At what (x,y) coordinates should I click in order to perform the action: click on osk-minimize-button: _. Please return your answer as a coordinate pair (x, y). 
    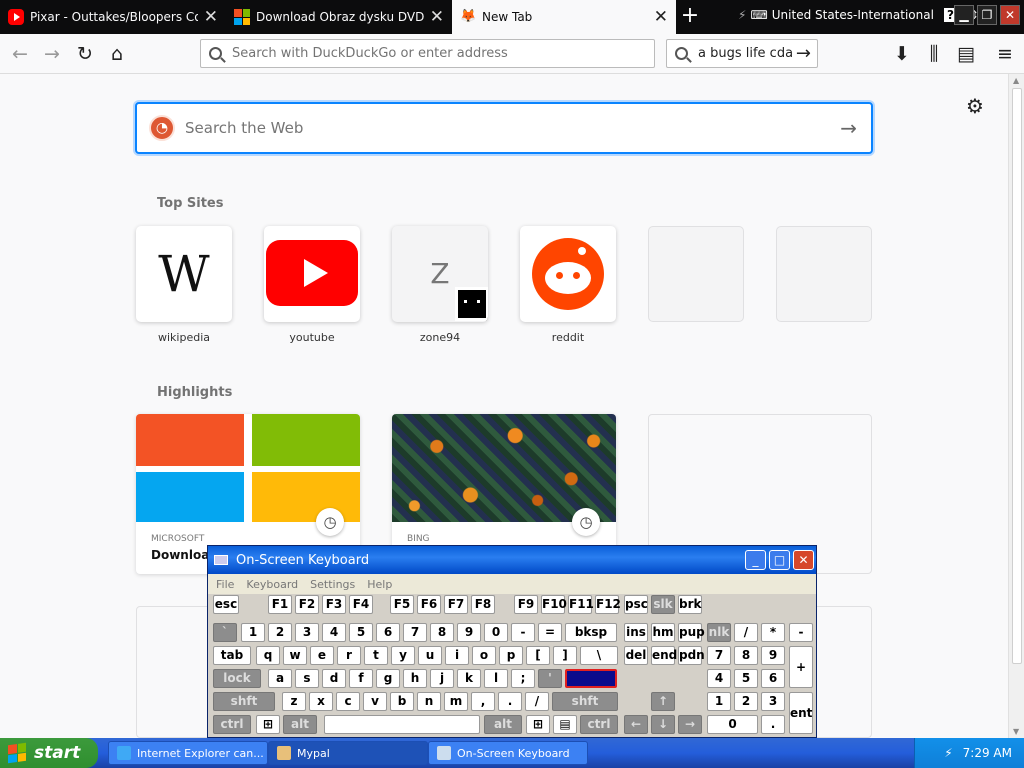
    Looking at the image, I should click on (755, 560).